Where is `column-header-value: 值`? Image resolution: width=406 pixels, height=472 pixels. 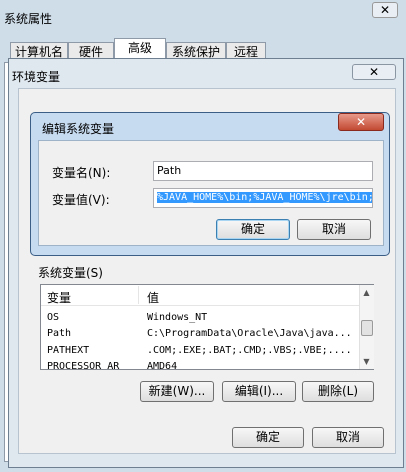
column-header-value: 值 is located at coordinates (153, 297).